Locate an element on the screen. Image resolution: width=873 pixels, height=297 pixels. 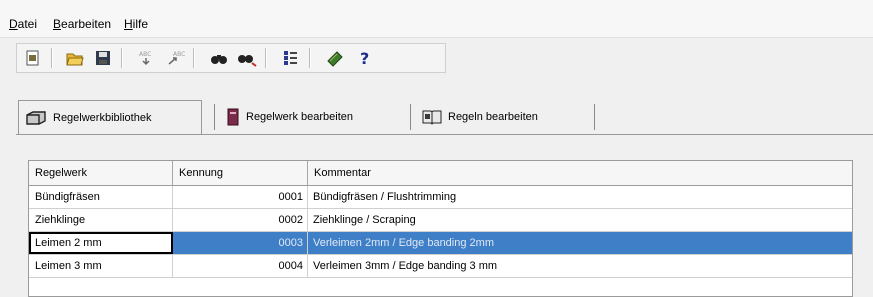
library-icon is located at coordinates (36, 118).